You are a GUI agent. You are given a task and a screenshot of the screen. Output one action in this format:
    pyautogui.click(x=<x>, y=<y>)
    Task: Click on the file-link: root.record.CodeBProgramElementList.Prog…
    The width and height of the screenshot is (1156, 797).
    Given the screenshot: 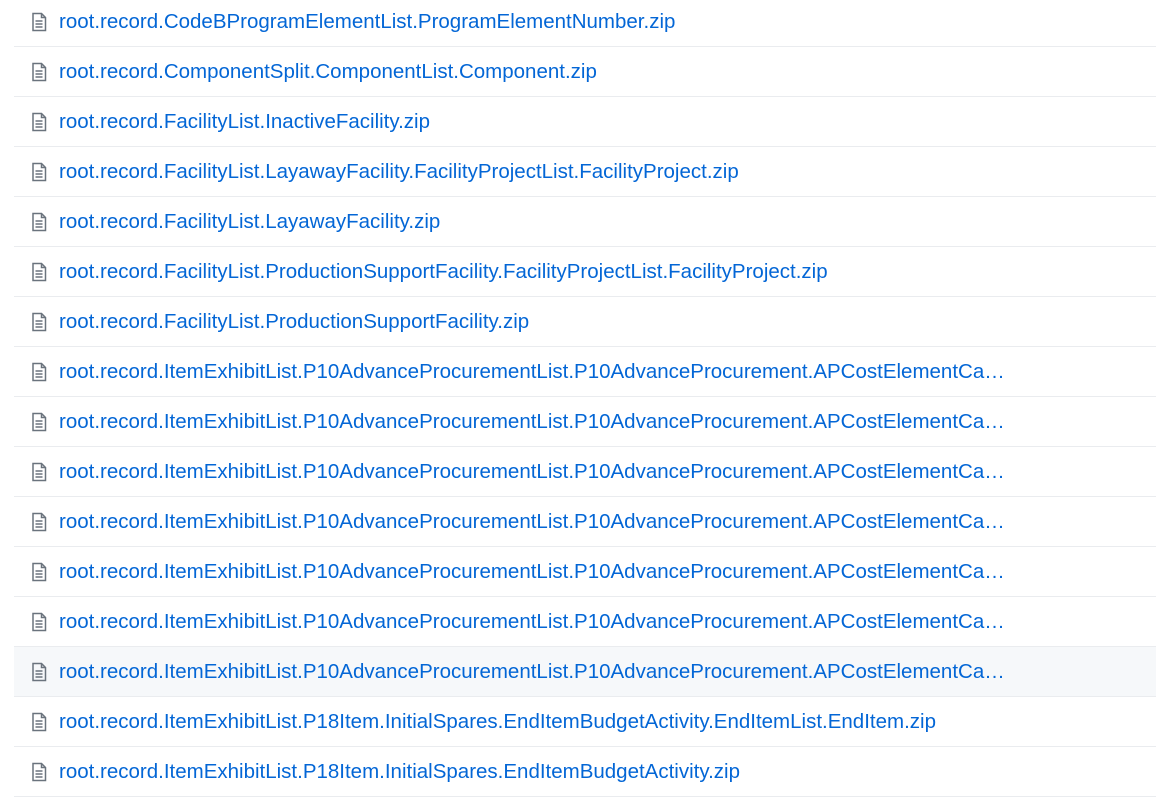 What is the action you would take?
    pyautogui.click(x=607, y=22)
    